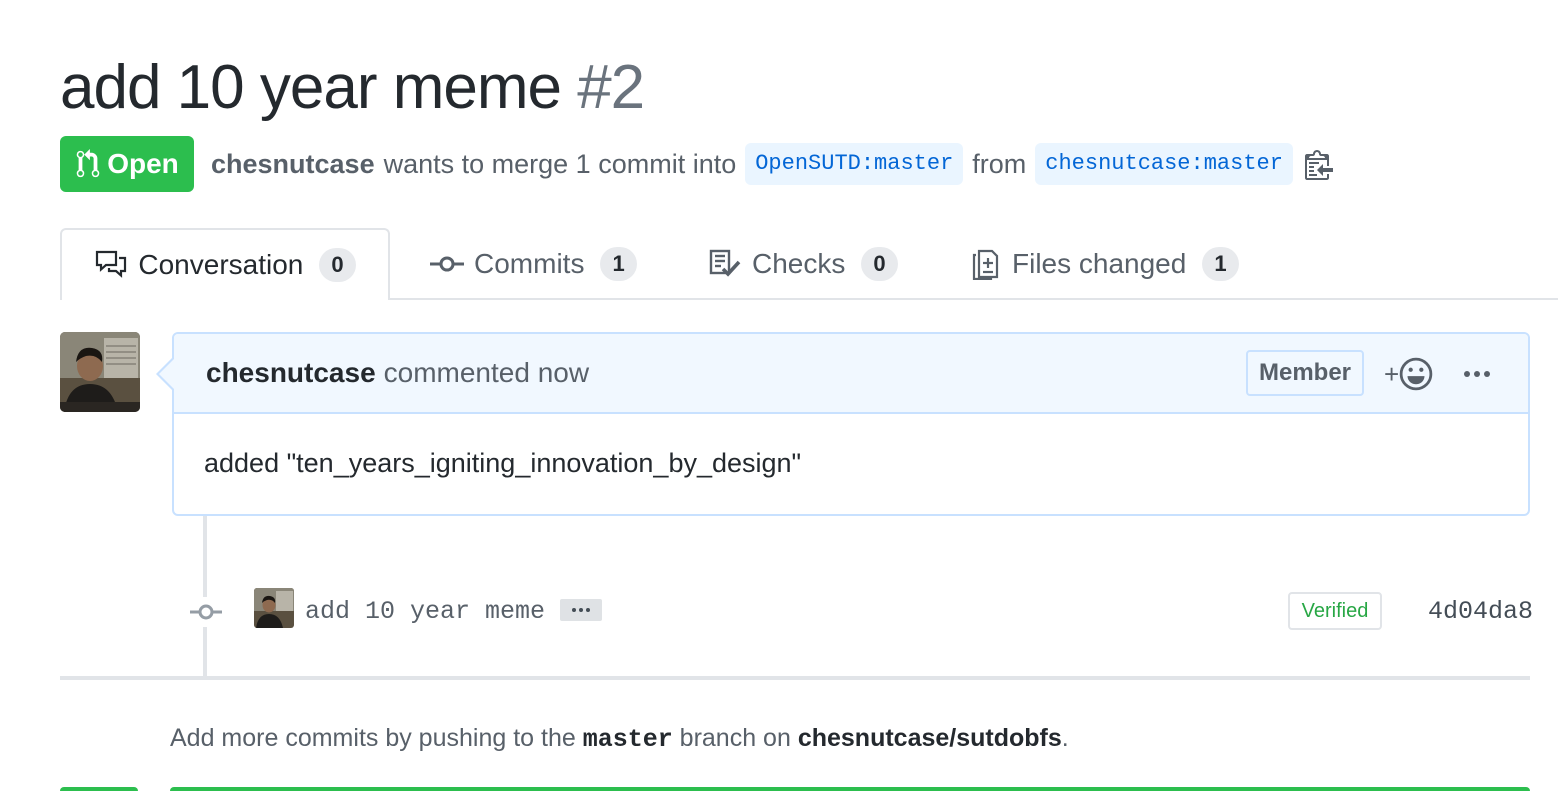 The width and height of the screenshot is (1558, 791). I want to click on timeline-line, so click(205, 596).